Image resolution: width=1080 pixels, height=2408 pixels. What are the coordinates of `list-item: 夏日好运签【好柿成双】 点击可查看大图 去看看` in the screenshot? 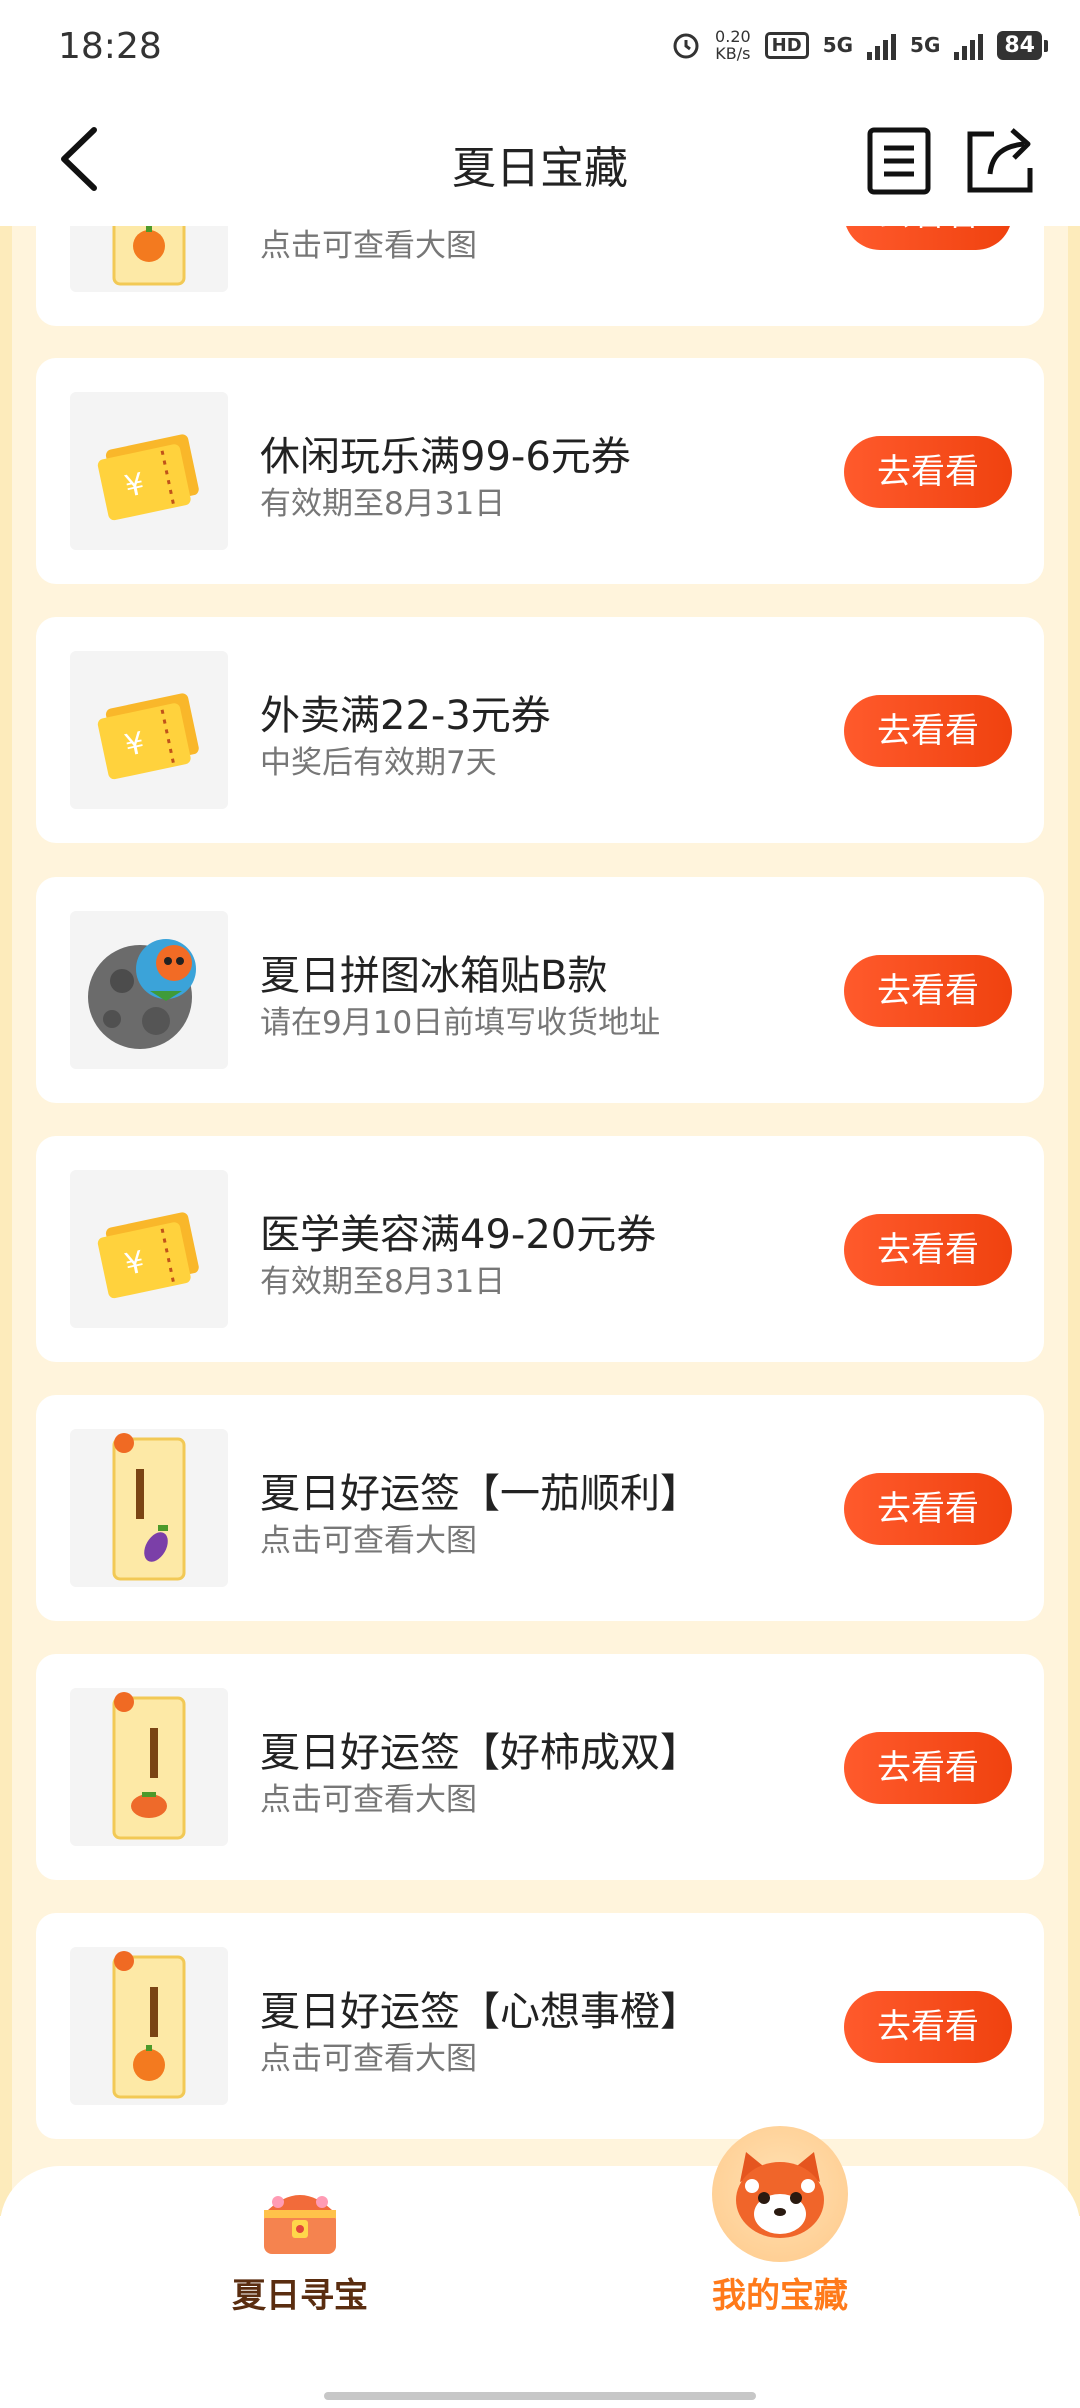 It's located at (540, 1767).